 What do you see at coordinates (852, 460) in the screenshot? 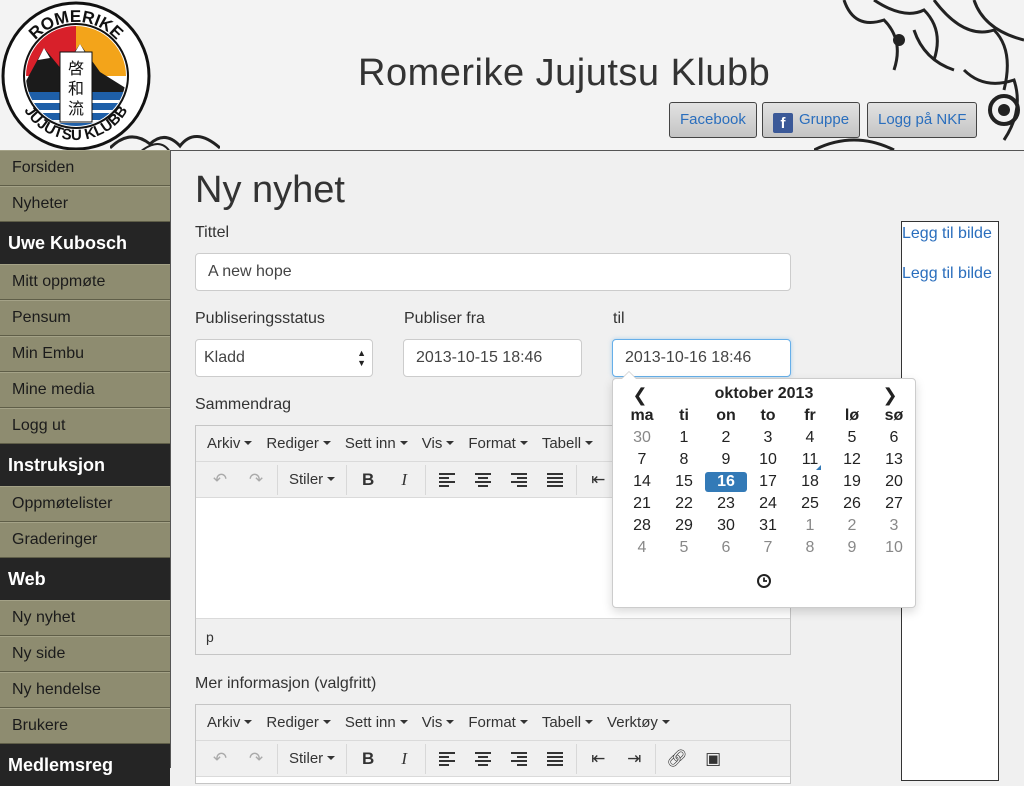
I see `calendar-day: 12` at bounding box center [852, 460].